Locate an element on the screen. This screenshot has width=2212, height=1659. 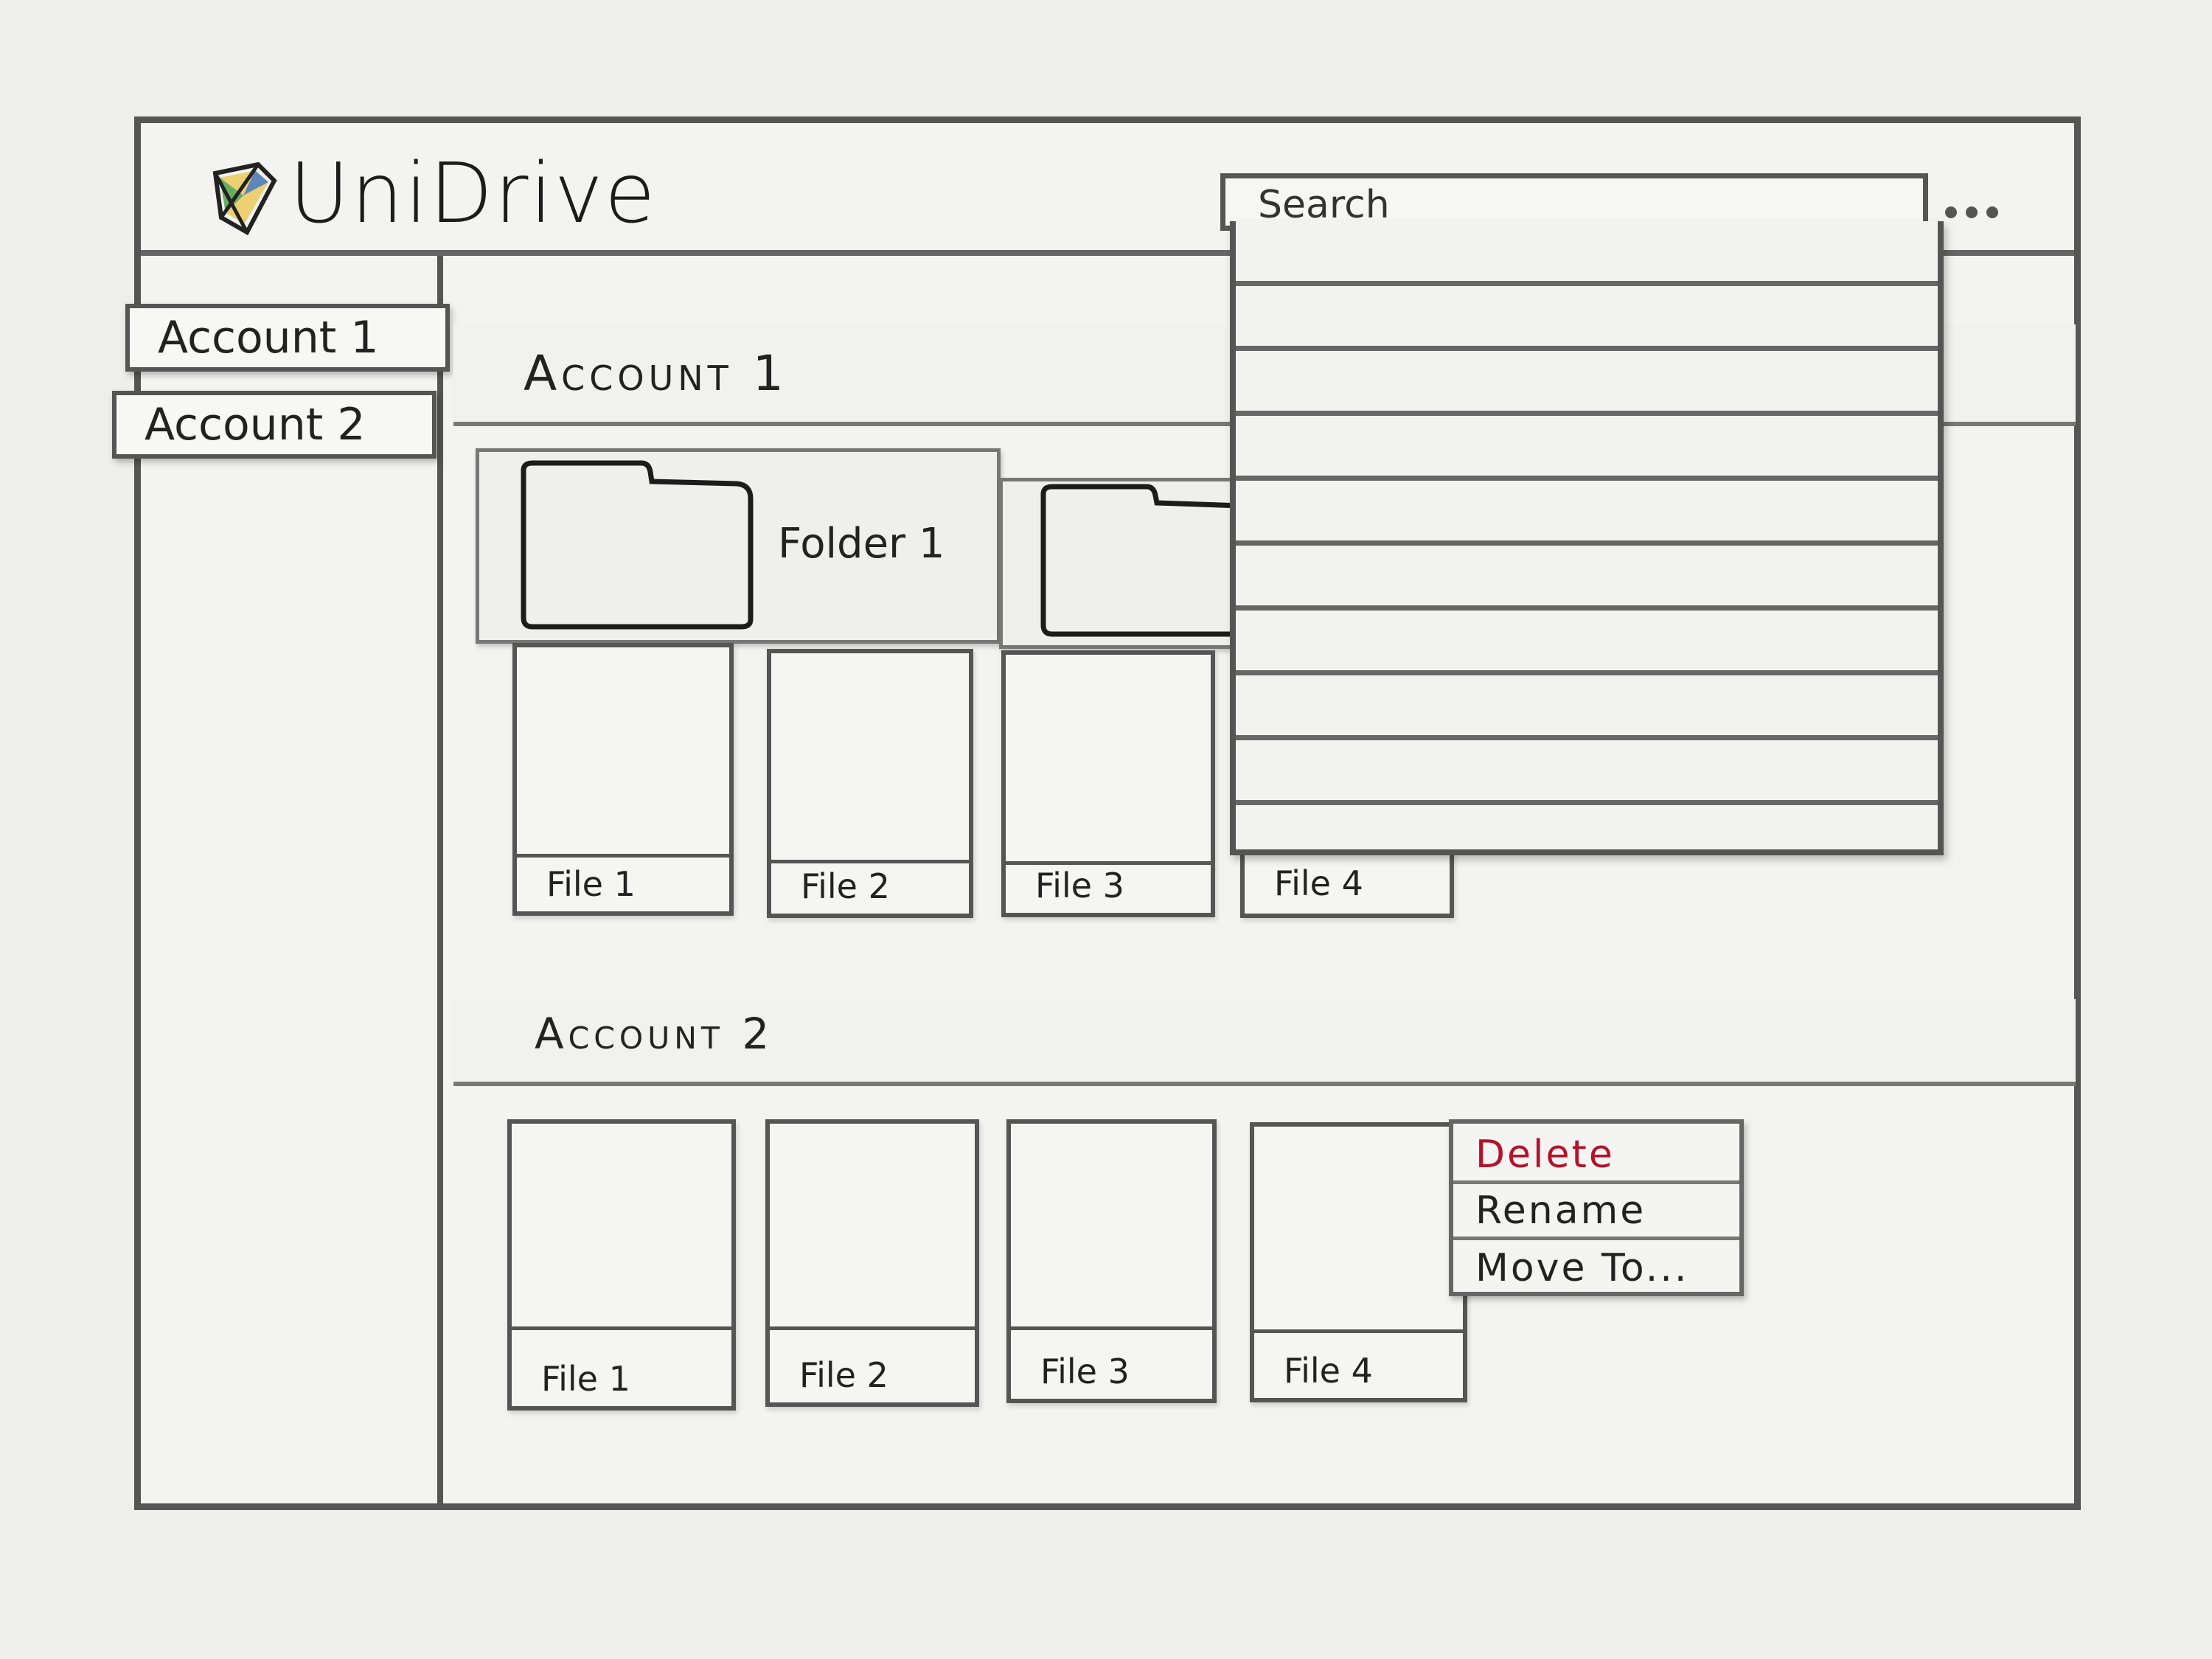
sidebar-item-account-1: Account 1 is located at coordinates (287, 338).